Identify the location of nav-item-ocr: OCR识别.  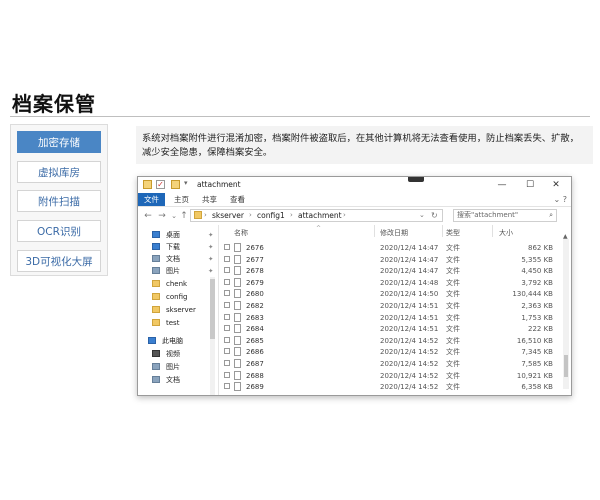
(59, 231).